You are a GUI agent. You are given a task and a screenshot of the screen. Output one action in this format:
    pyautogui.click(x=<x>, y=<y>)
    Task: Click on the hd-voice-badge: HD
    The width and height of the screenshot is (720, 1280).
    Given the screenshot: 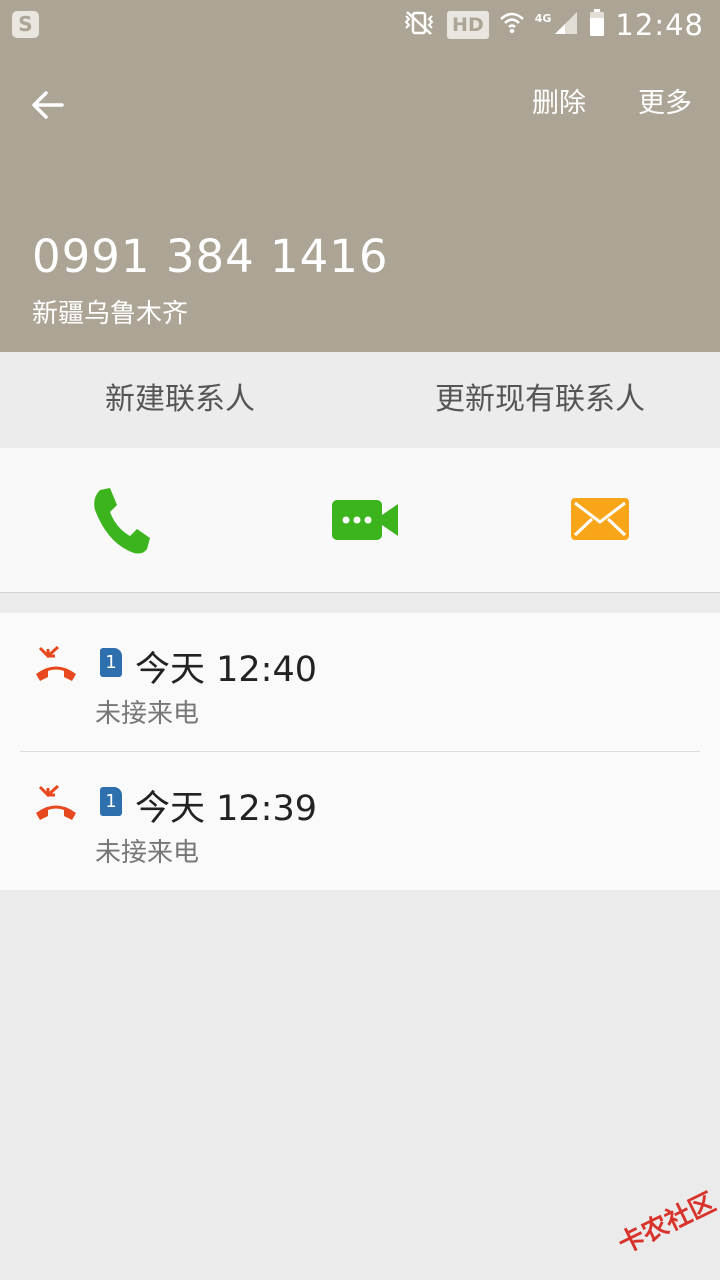 What is the action you would take?
    pyautogui.click(x=468, y=25)
    